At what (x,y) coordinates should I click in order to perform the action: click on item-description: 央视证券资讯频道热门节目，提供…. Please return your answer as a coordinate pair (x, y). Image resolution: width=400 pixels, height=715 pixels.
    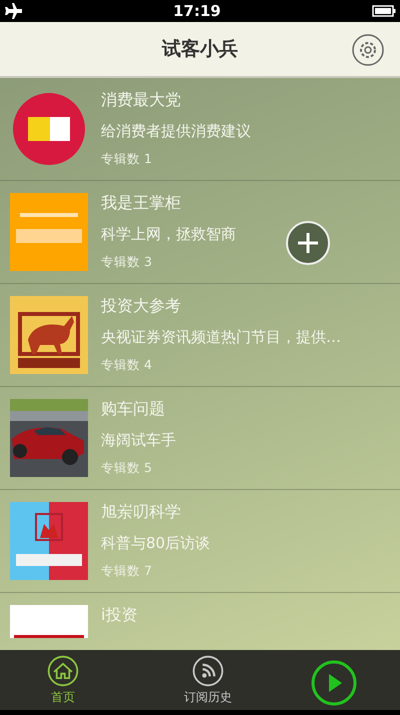
    Looking at the image, I should click on (221, 337).